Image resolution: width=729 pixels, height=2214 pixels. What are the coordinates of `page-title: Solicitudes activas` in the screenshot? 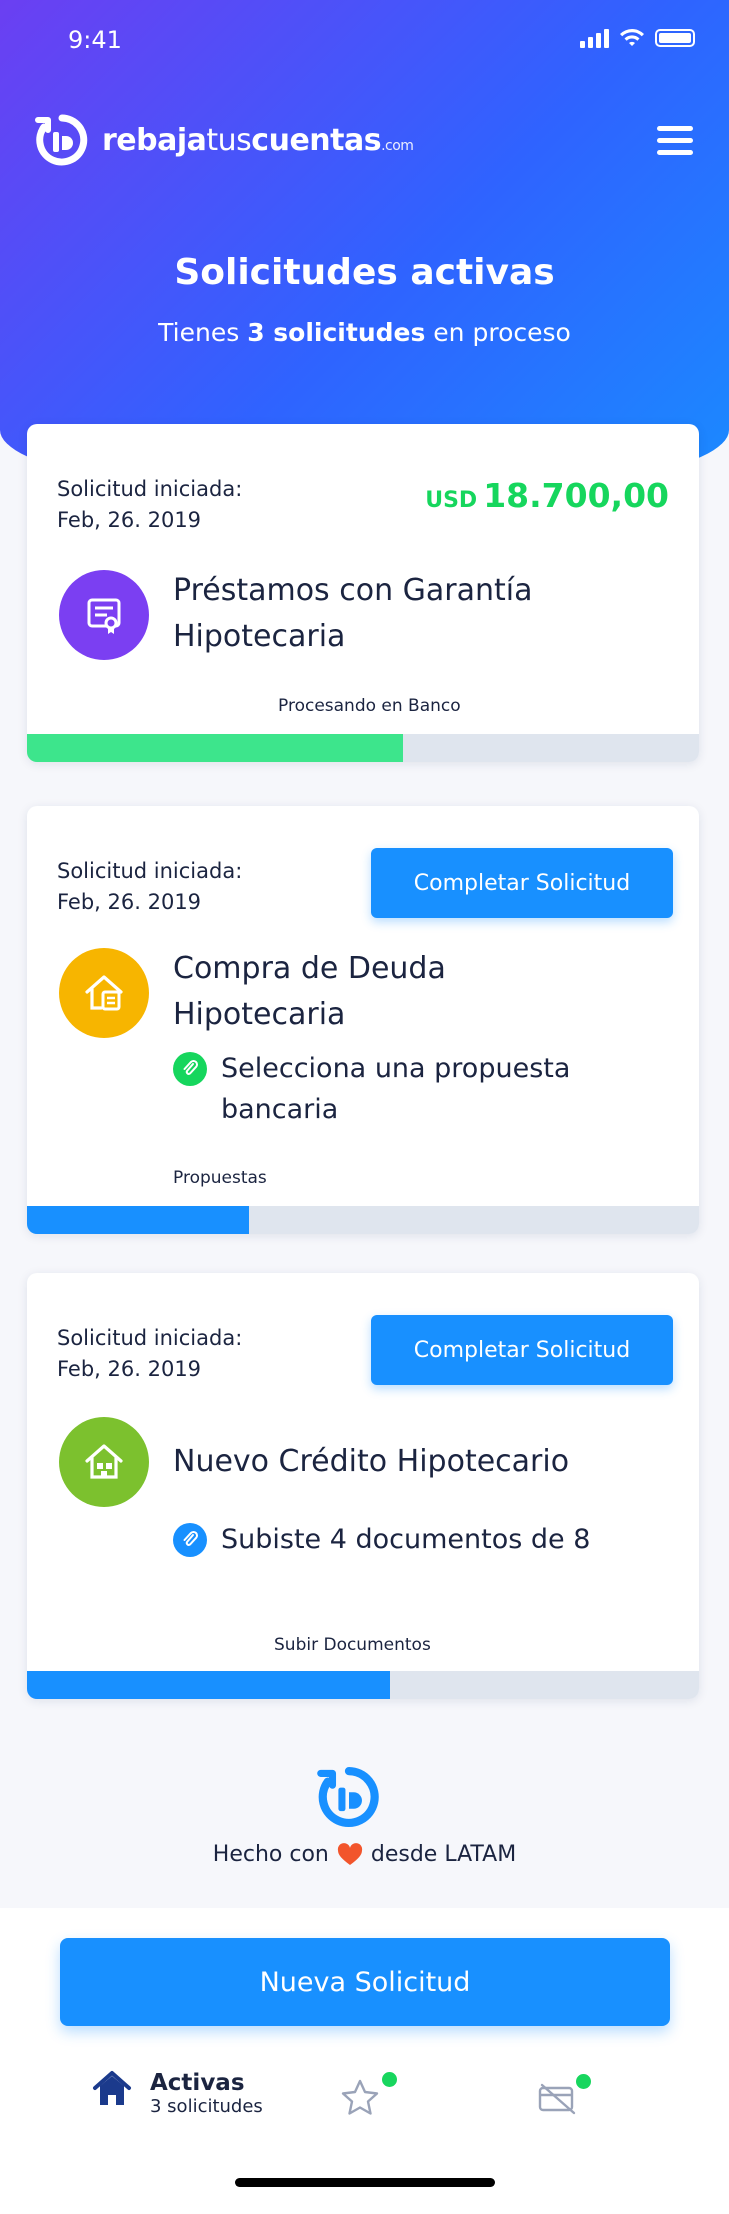 It's located at (364, 272).